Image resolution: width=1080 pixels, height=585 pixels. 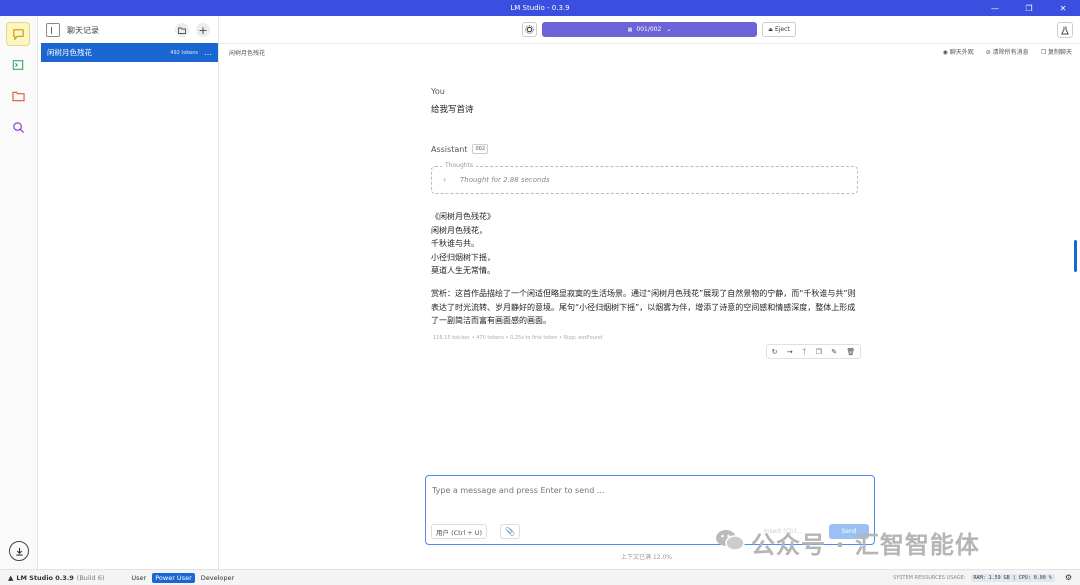 I want to click on icon-rail, so click(x=19, y=292).